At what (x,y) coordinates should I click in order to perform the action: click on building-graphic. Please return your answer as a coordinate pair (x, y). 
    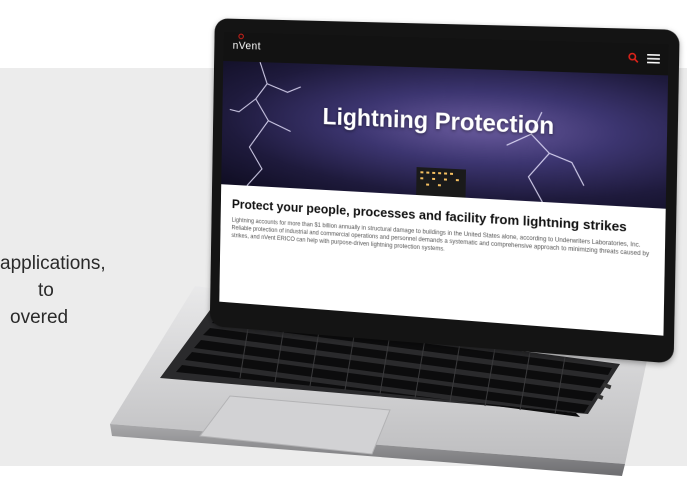
    Looking at the image, I should click on (441, 182).